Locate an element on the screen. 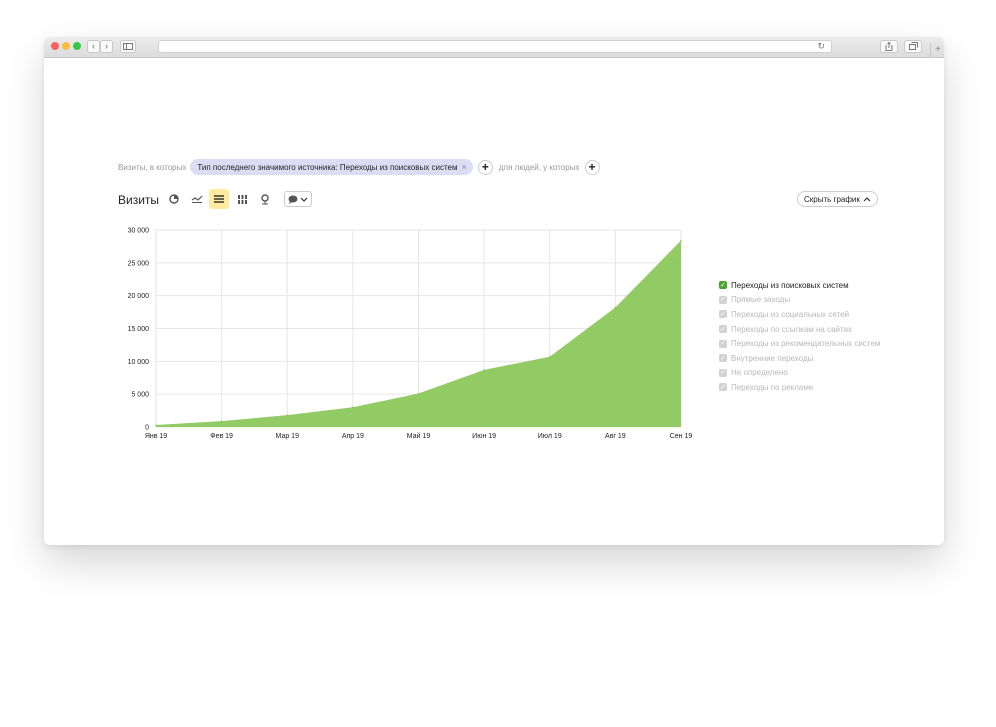 The width and height of the screenshot is (996, 727). legend-item: ✓ Переходы из социальных сетей is located at coordinates (799, 314).